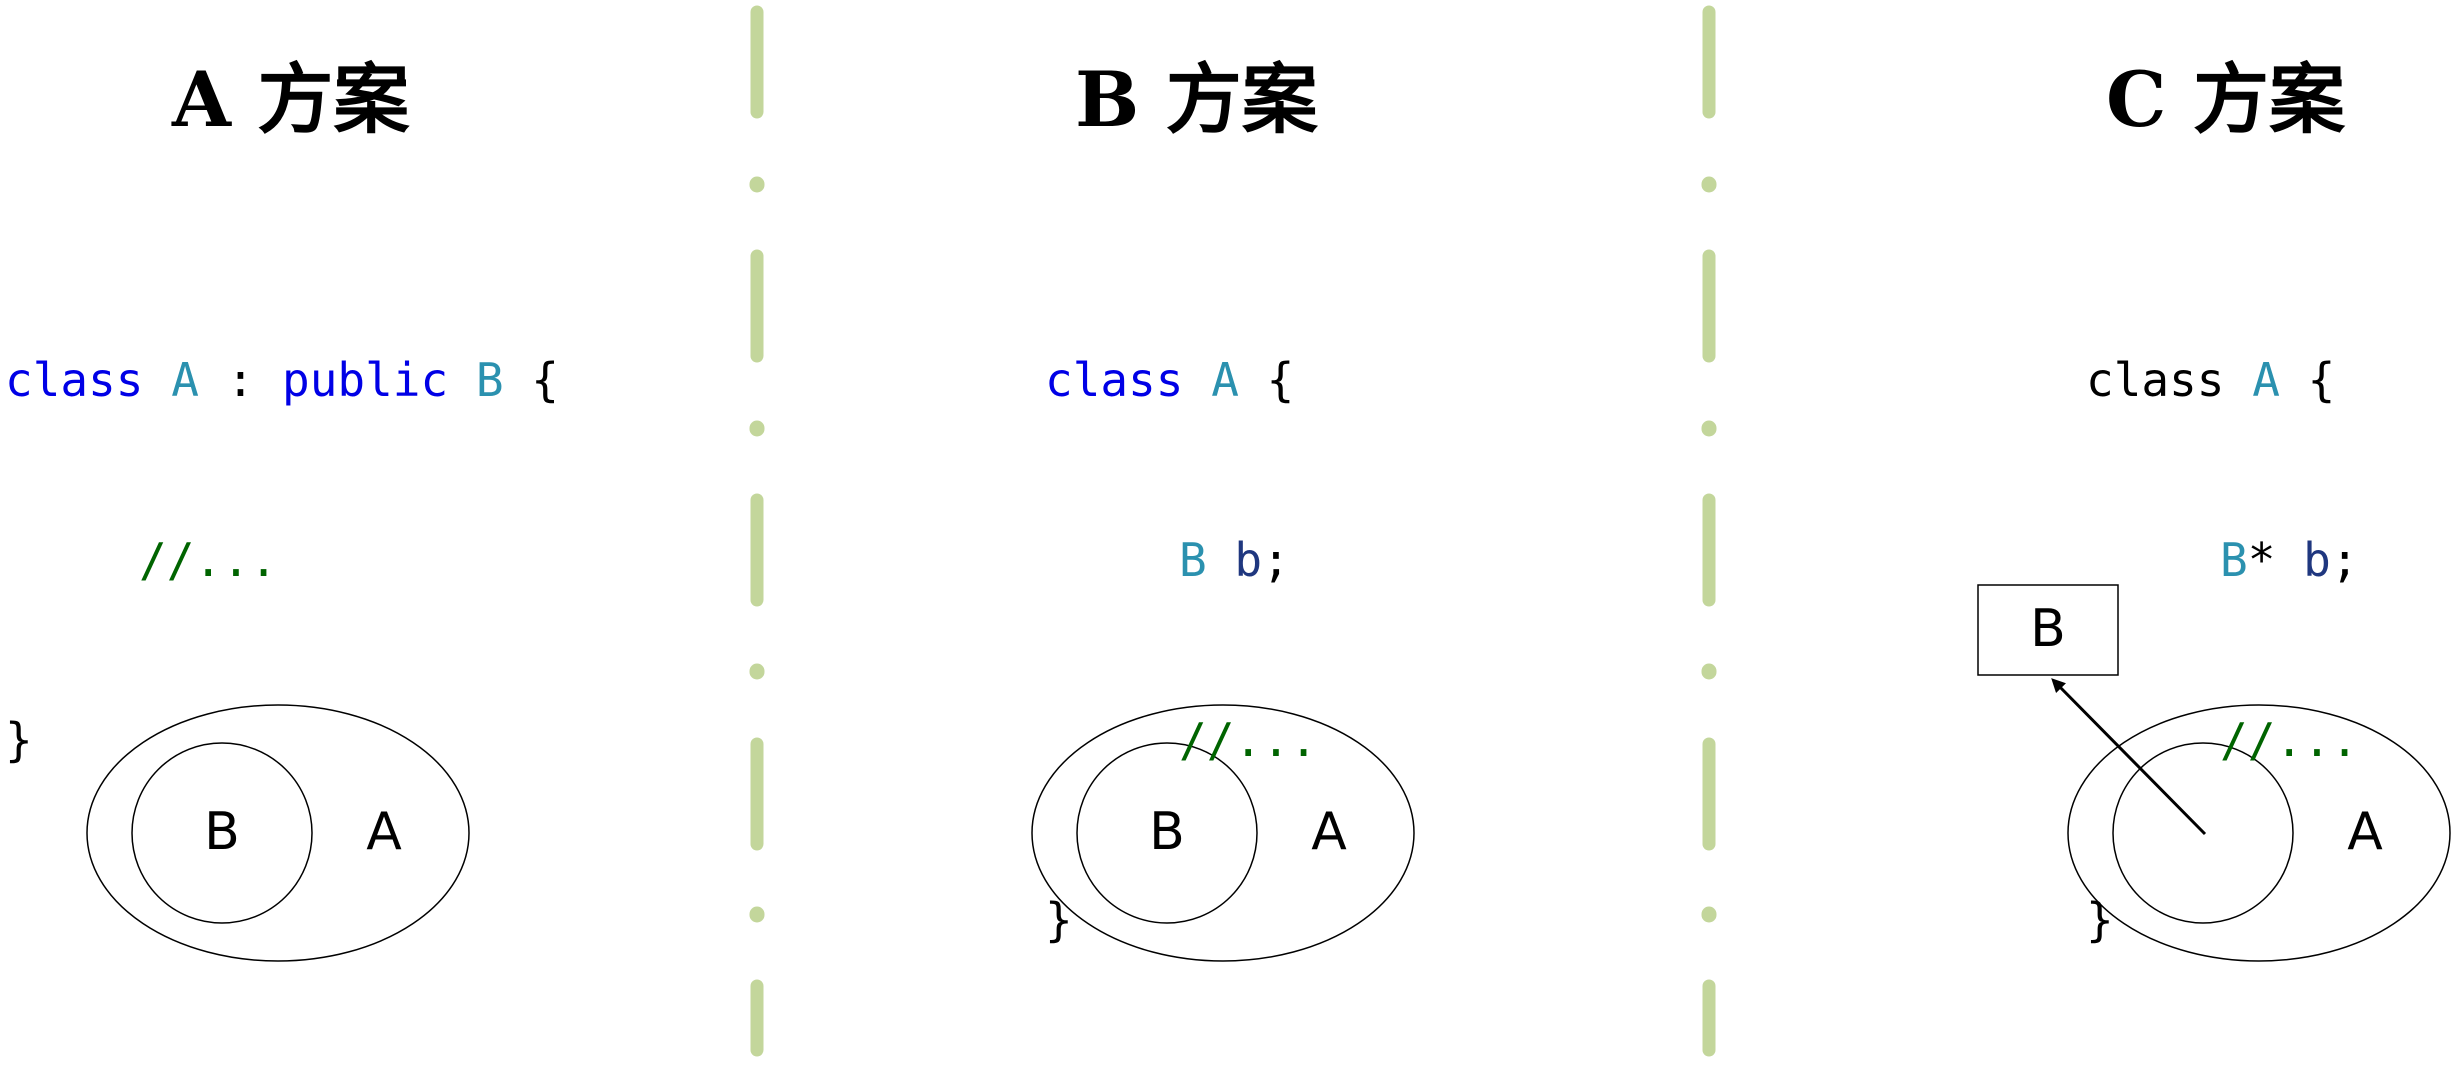  I want to click on panel-a-code: class A : public B { //... }, so click(282, 560).